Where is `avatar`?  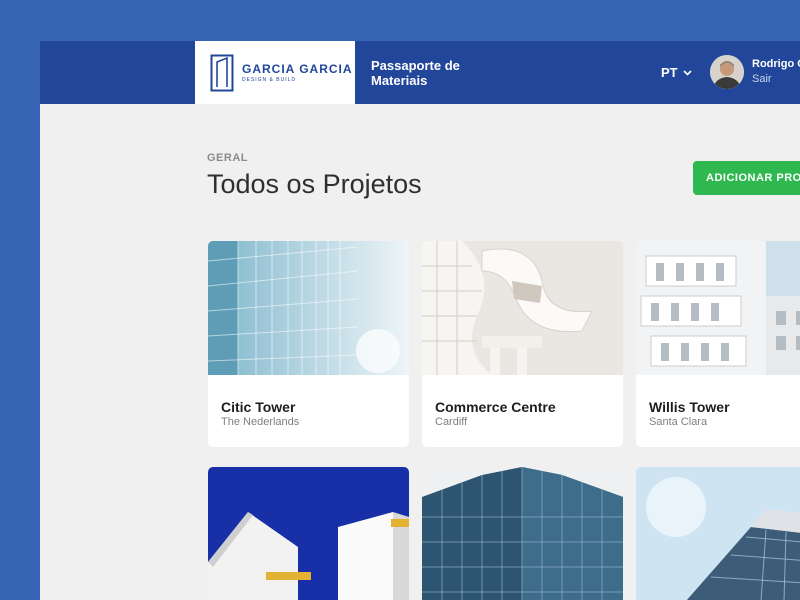 avatar is located at coordinates (727, 72).